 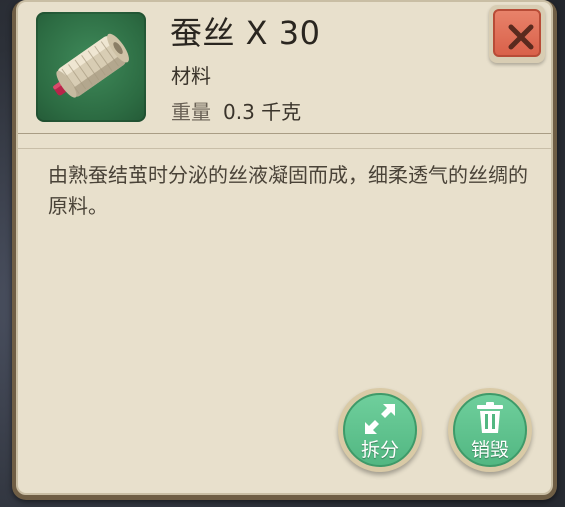 I want to click on weight-value: 0.3 千克, so click(x=262, y=112).